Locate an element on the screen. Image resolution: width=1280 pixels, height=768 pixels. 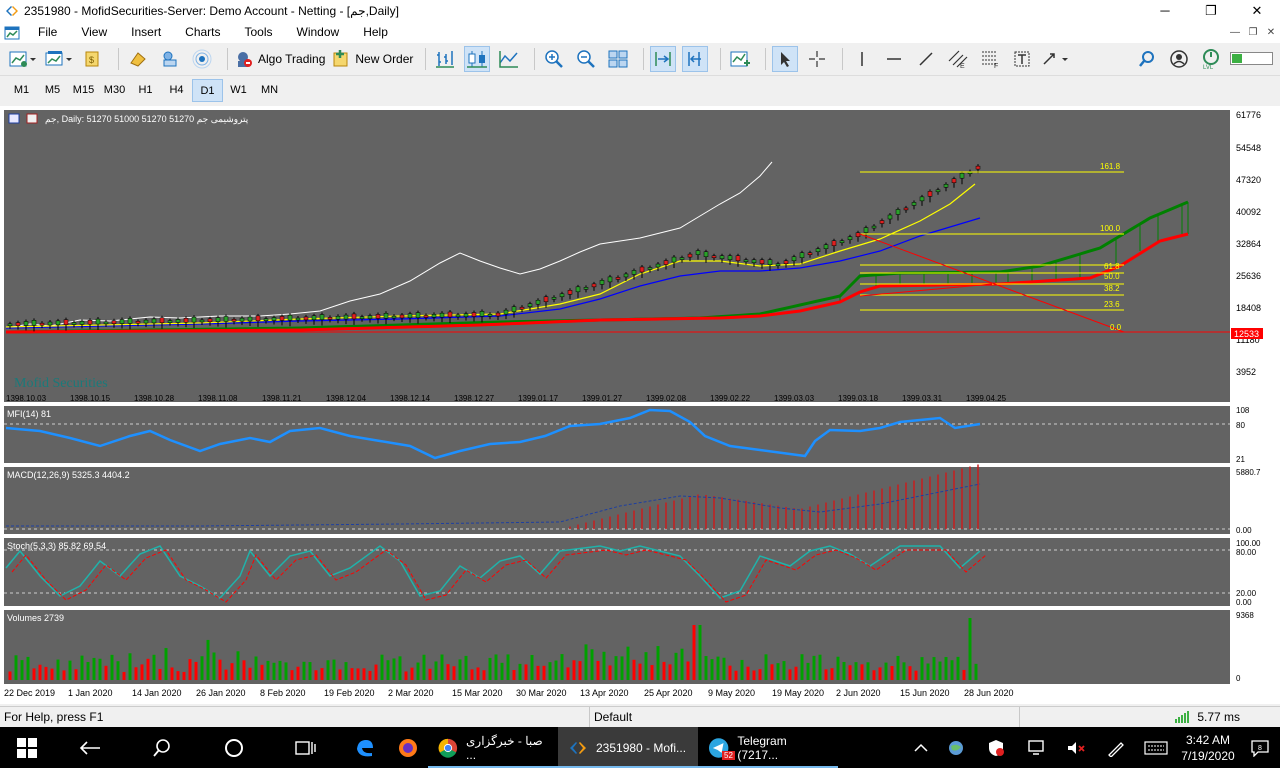
signals-button is located at coordinates (202, 59).